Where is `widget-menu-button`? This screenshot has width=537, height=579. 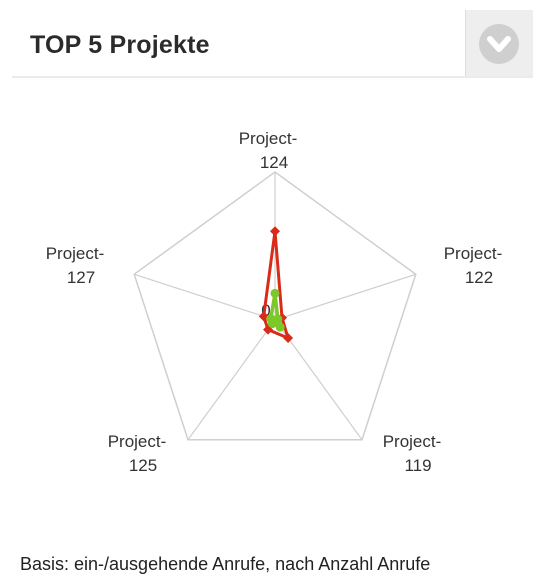
widget-menu-button is located at coordinates (499, 43).